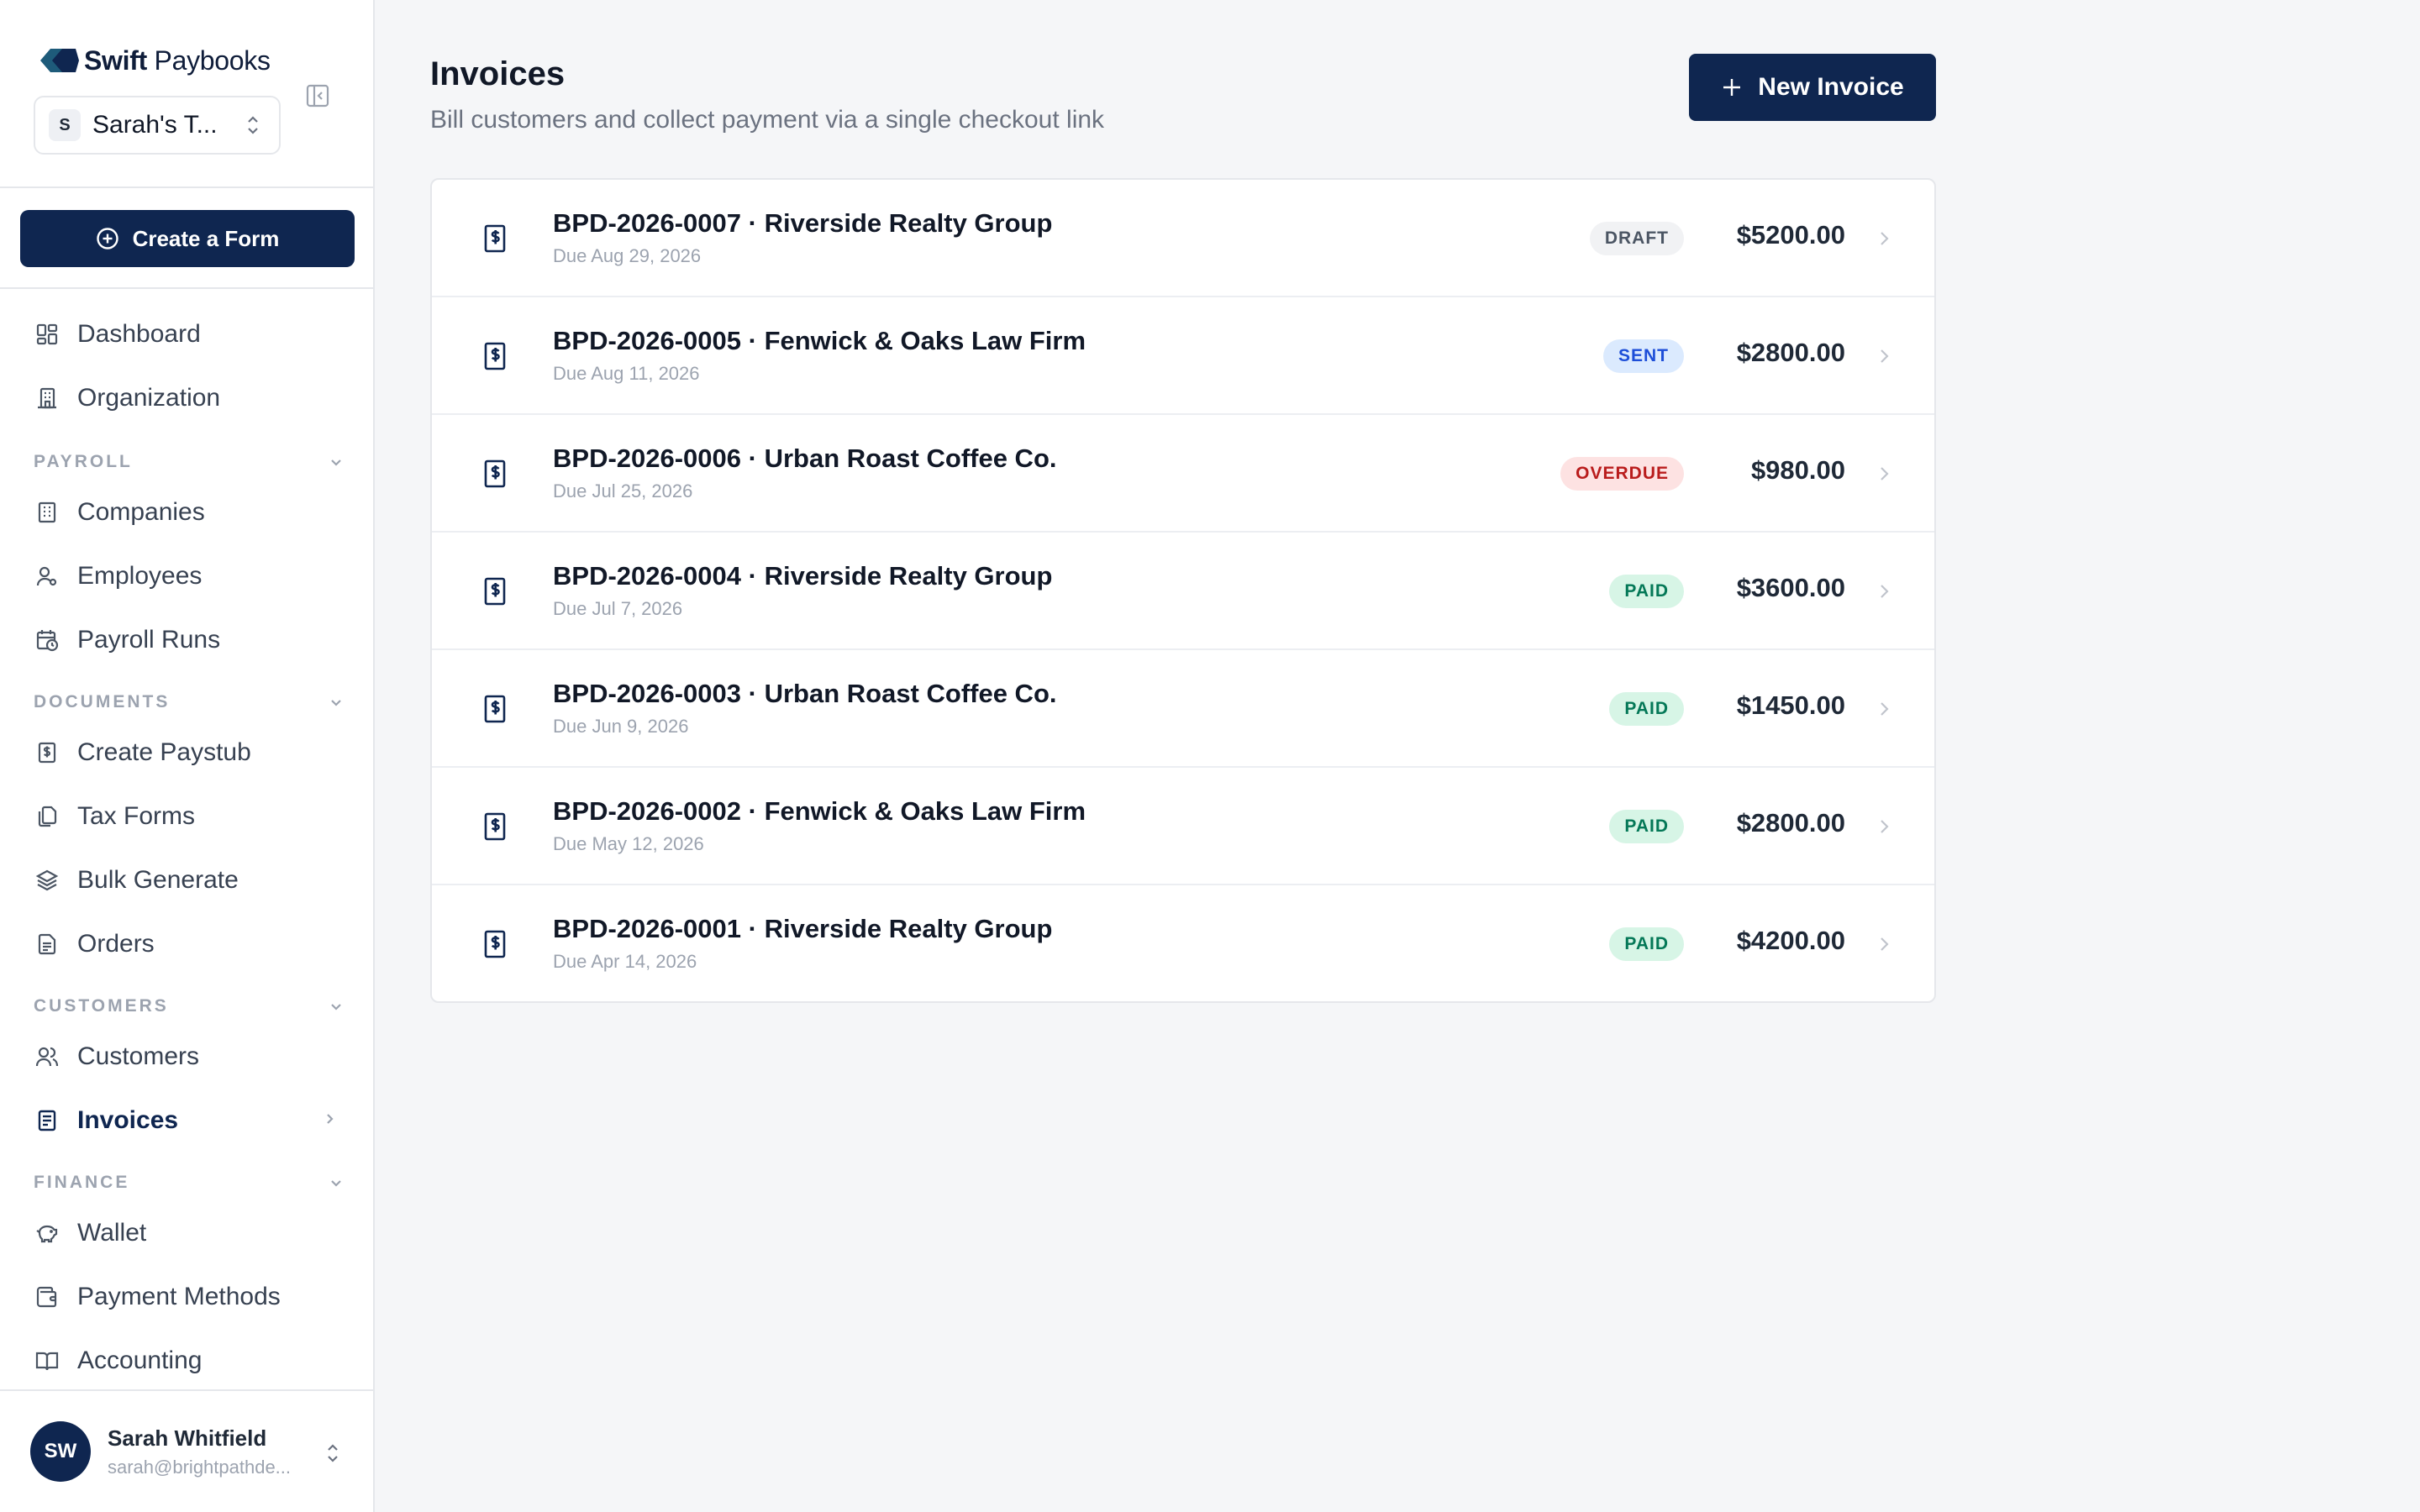 The height and width of the screenshot is (1512, 2420). What do you see at coordinates (1798, 470) in the screenshot?
I see `invoice-amount: $980.00` at bounding box center [1798, 470].